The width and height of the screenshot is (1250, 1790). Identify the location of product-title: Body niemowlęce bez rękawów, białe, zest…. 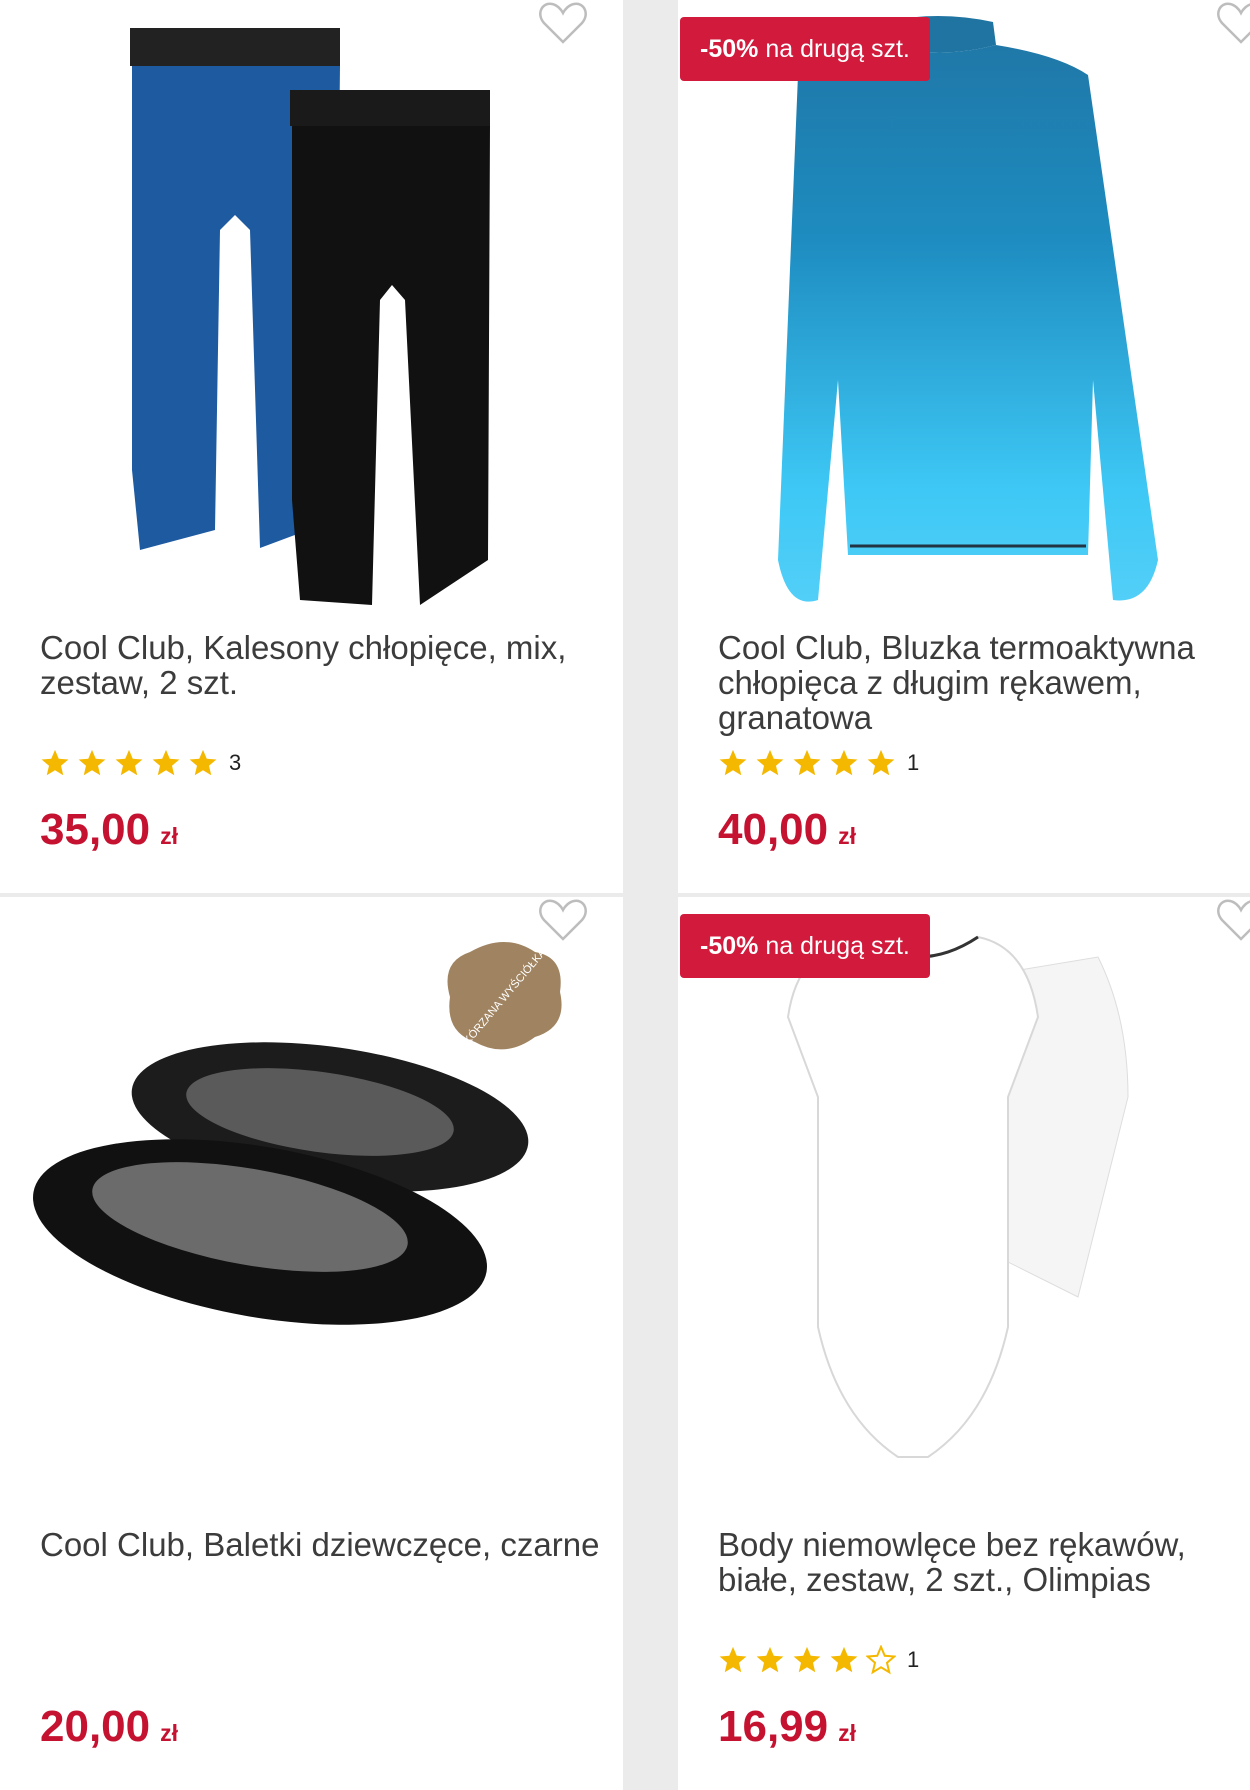
(968, 1562).